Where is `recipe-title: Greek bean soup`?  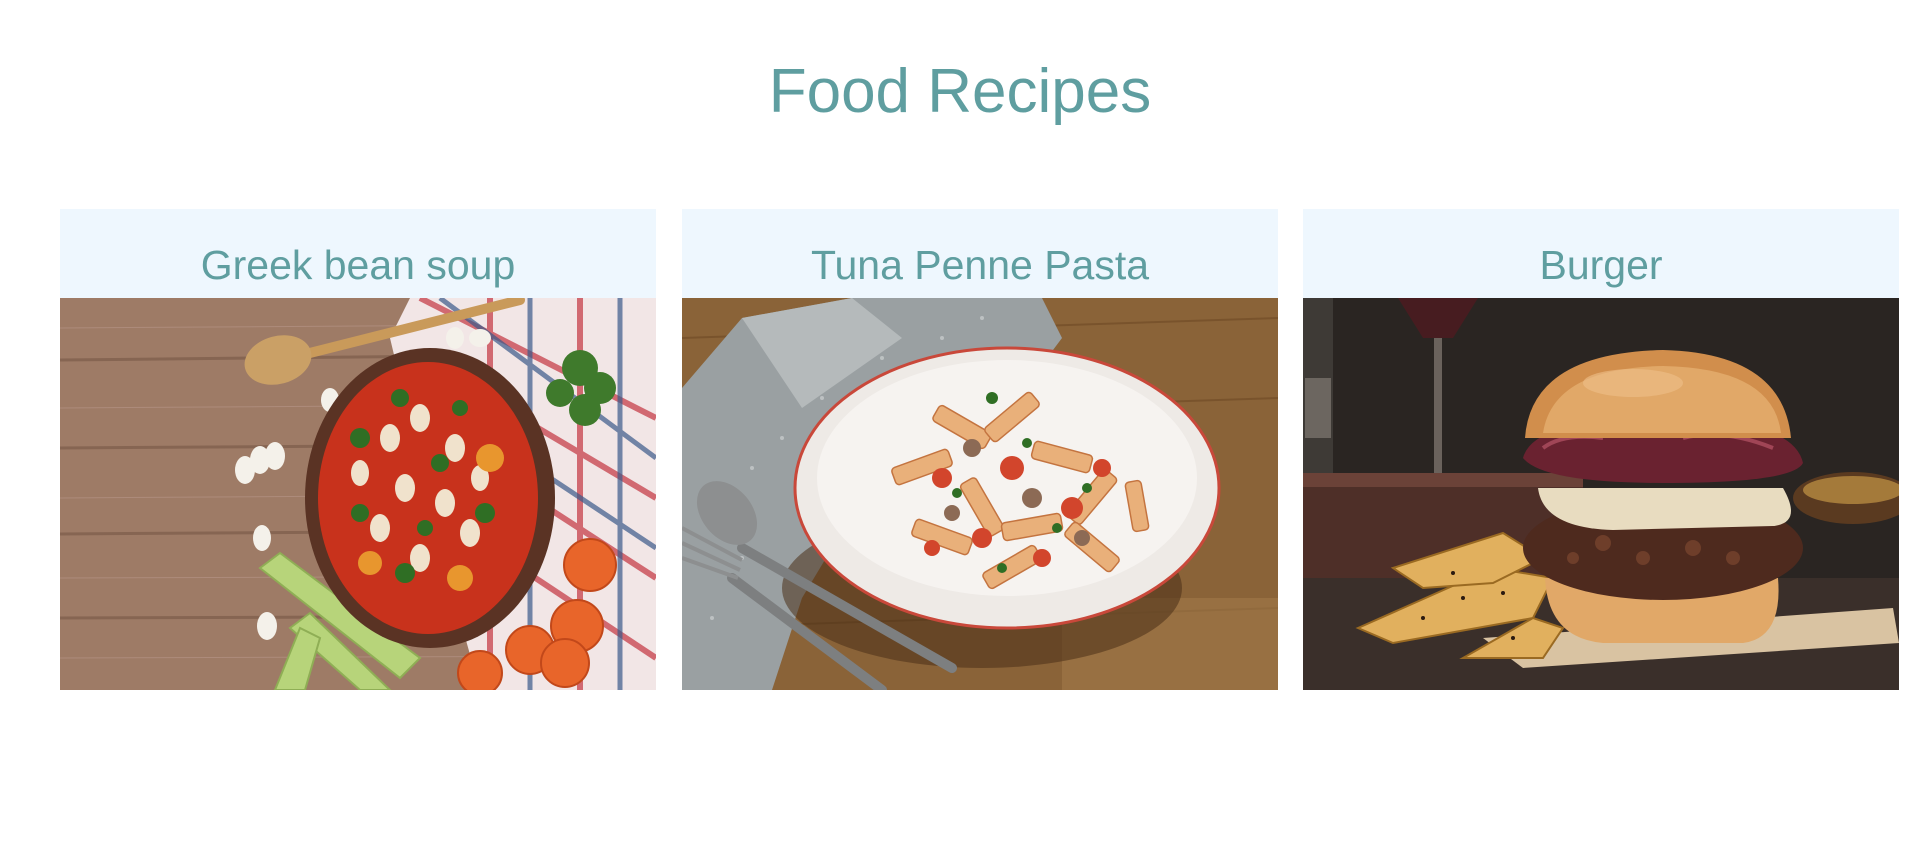 recipe-title: Greek bean soup is located at coordinates (358, 253).